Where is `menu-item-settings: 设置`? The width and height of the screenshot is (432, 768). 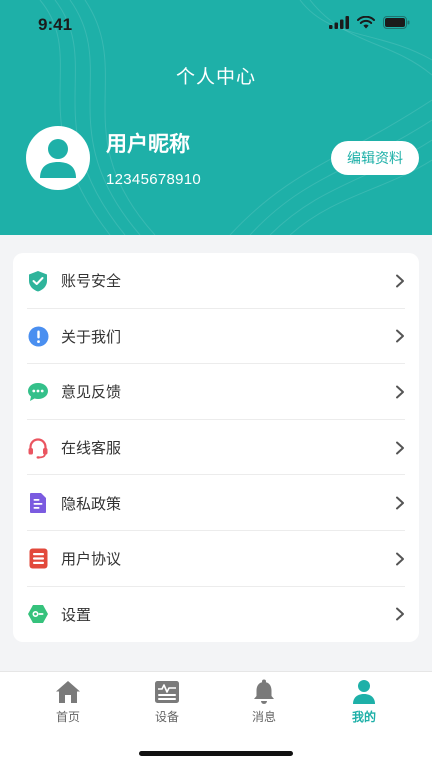 menu-item-settings: 设置 is located at coordinates (216, 614).